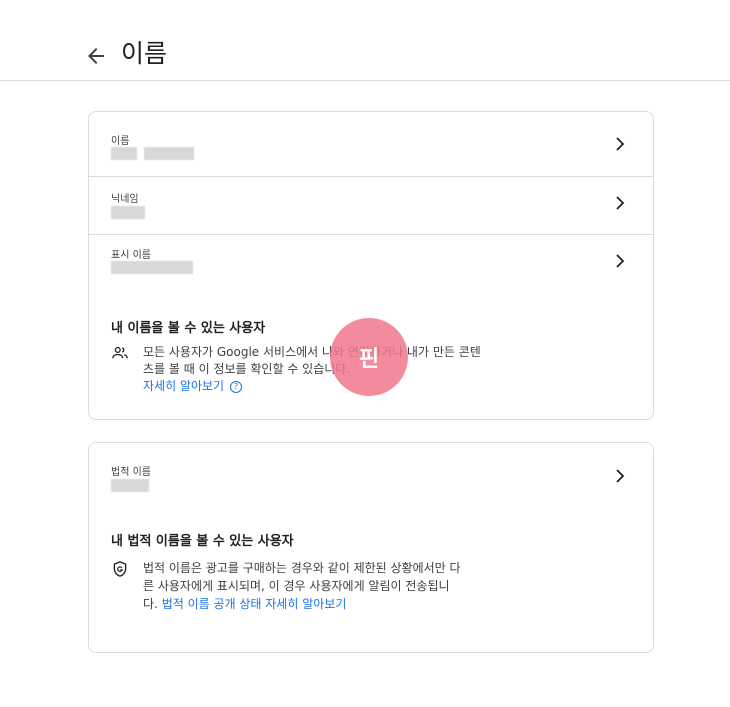  What do you see at coordinates (183, 386) in the screenshot?
I see `learn-more-link: 자세히 알아보기` at bounding box center [183, 386].